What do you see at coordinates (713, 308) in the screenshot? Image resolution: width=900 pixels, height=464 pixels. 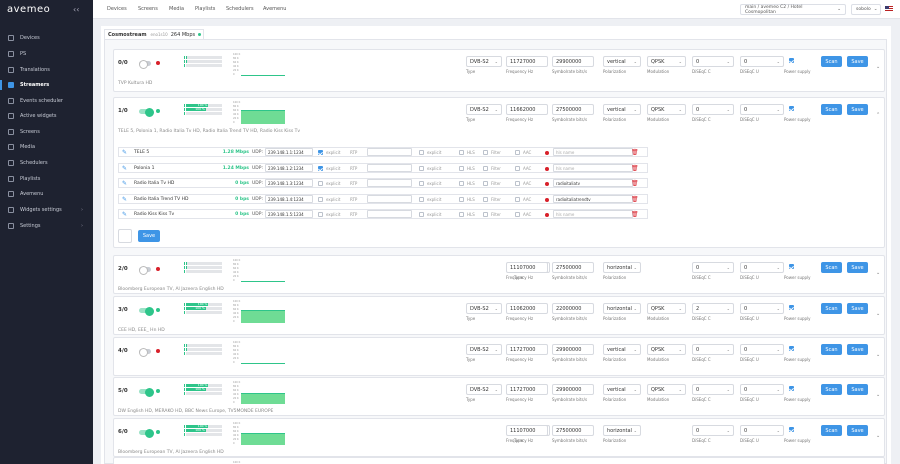 I see `diseqc-c-select: 2 ⌄` at bounding box center [713, 308].